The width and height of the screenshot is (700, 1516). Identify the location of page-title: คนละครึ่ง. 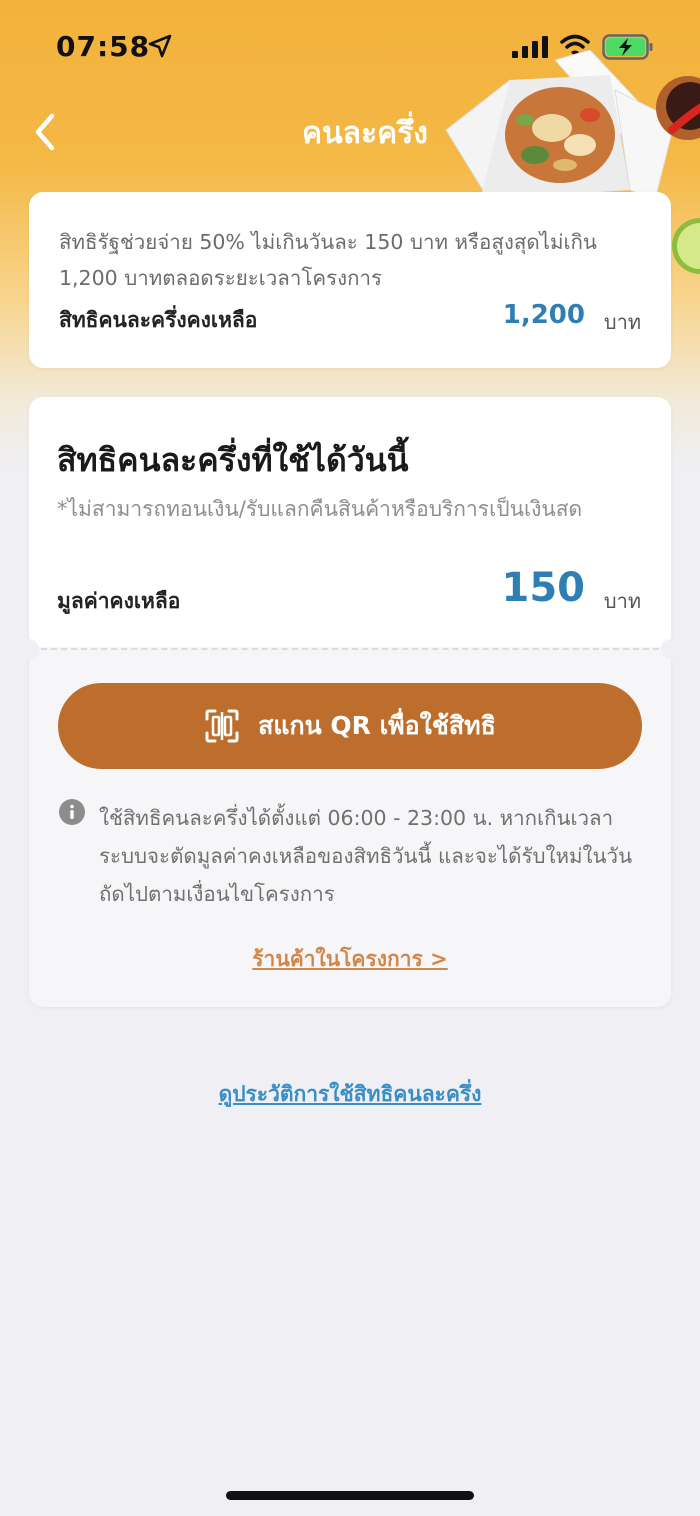
(365, 133).